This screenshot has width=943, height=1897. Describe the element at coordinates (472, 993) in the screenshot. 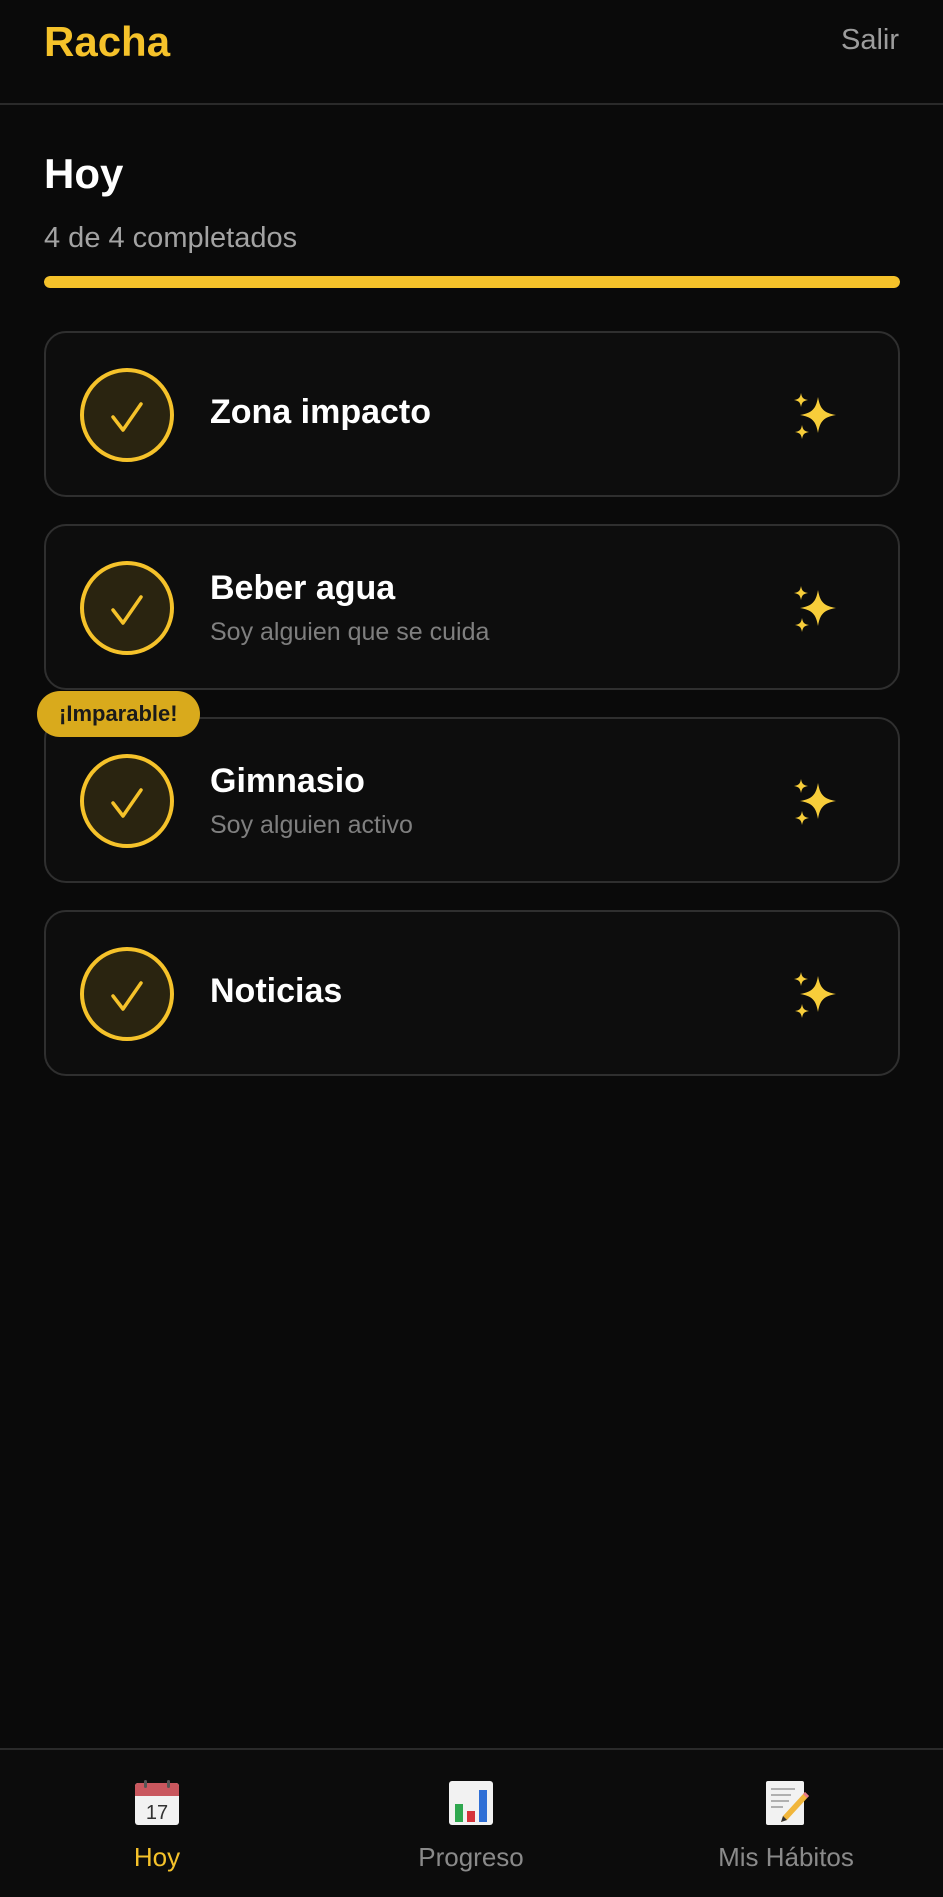

I see `habit-card-noticias: Noticias` at that location.